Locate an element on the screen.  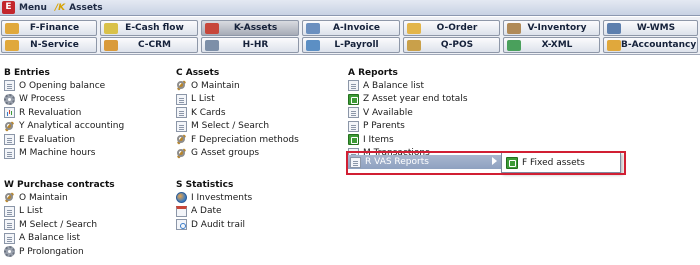
finance-icon is located at coordinates (12, 28).